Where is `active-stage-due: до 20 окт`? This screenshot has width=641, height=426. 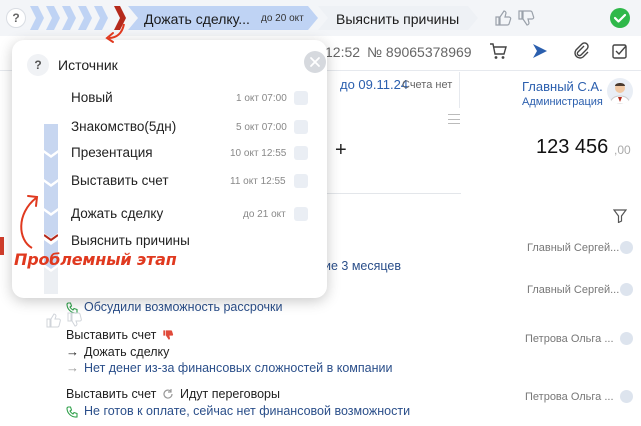 active-stage-due: до 20 окт is located at coordinates (282, 18).